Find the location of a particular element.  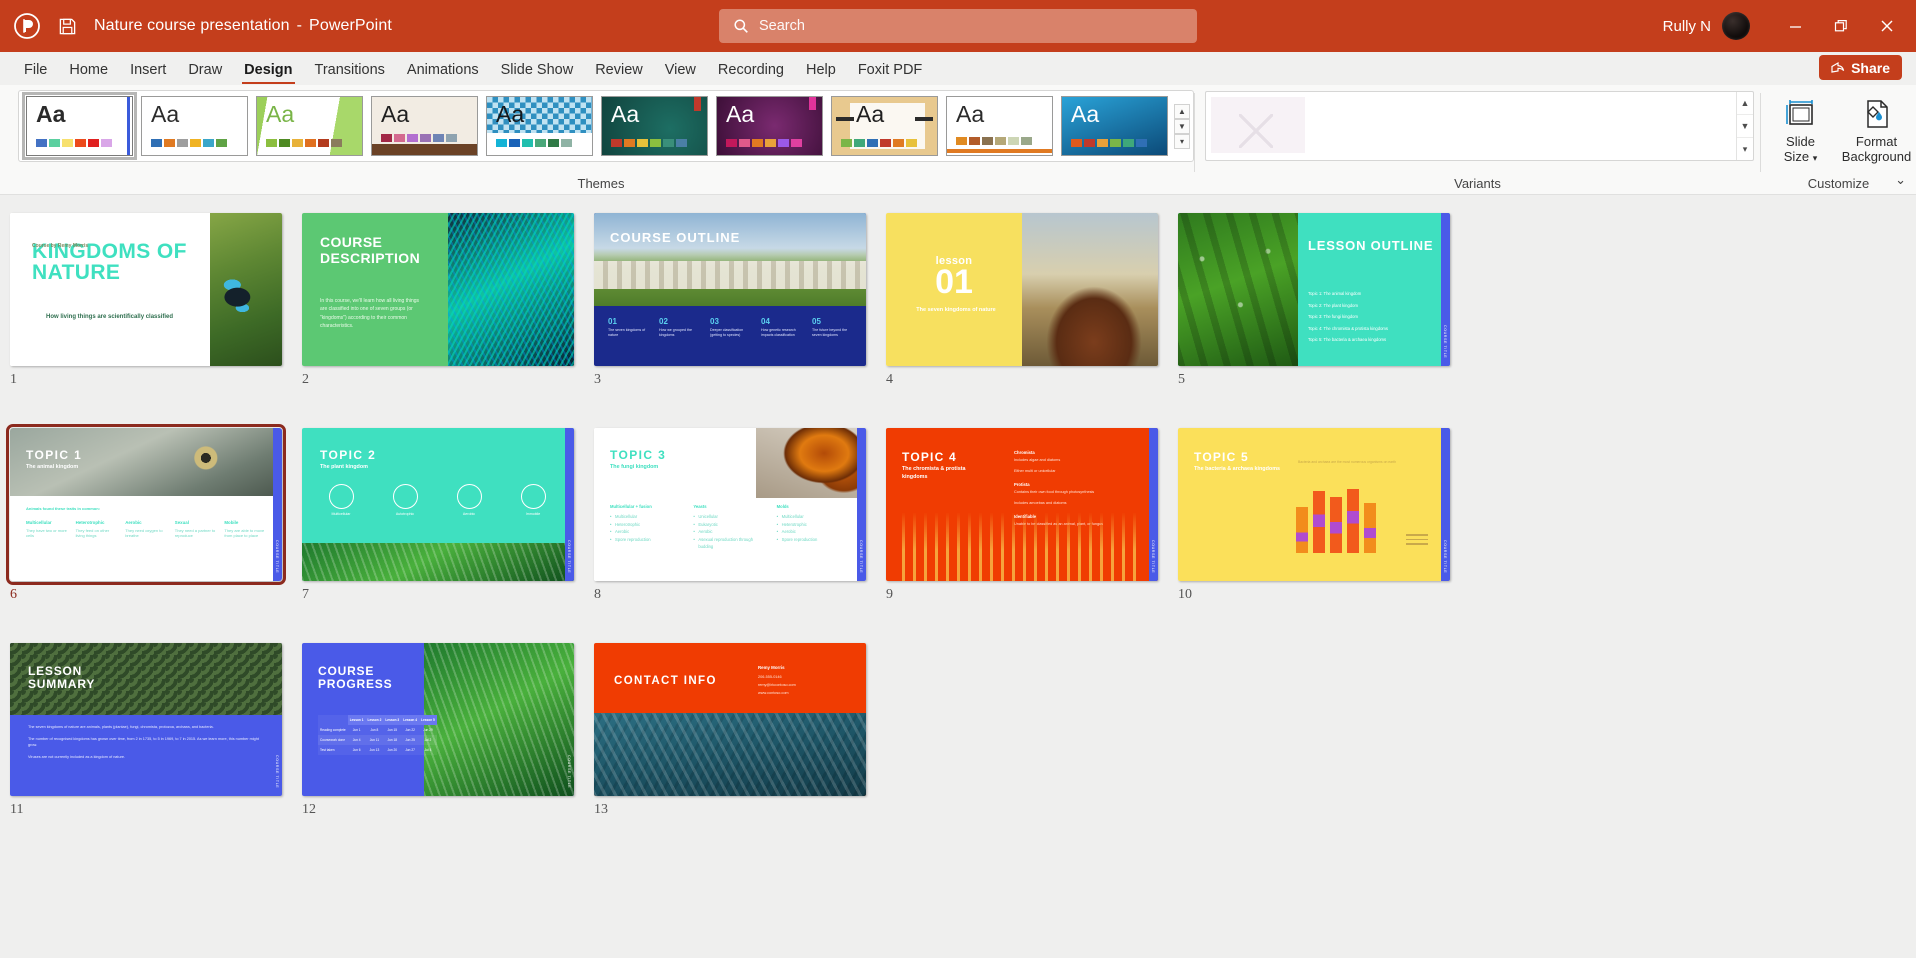

tab-view: View is located at coordinates (680, 70).